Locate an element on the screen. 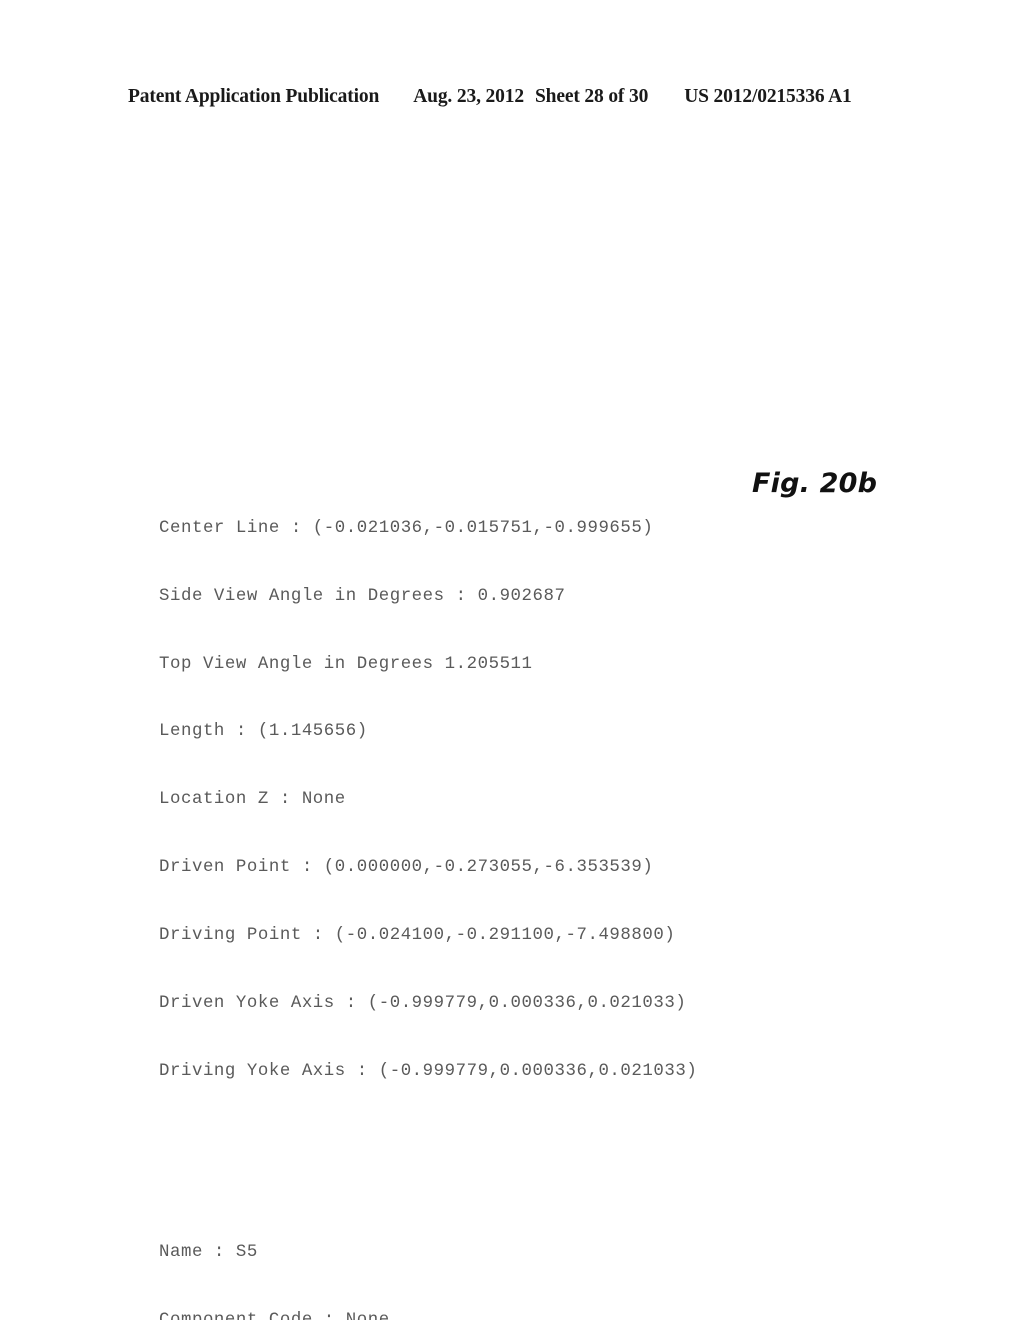  listing-line: Component Code : None is located at coordinates (433, 1315).